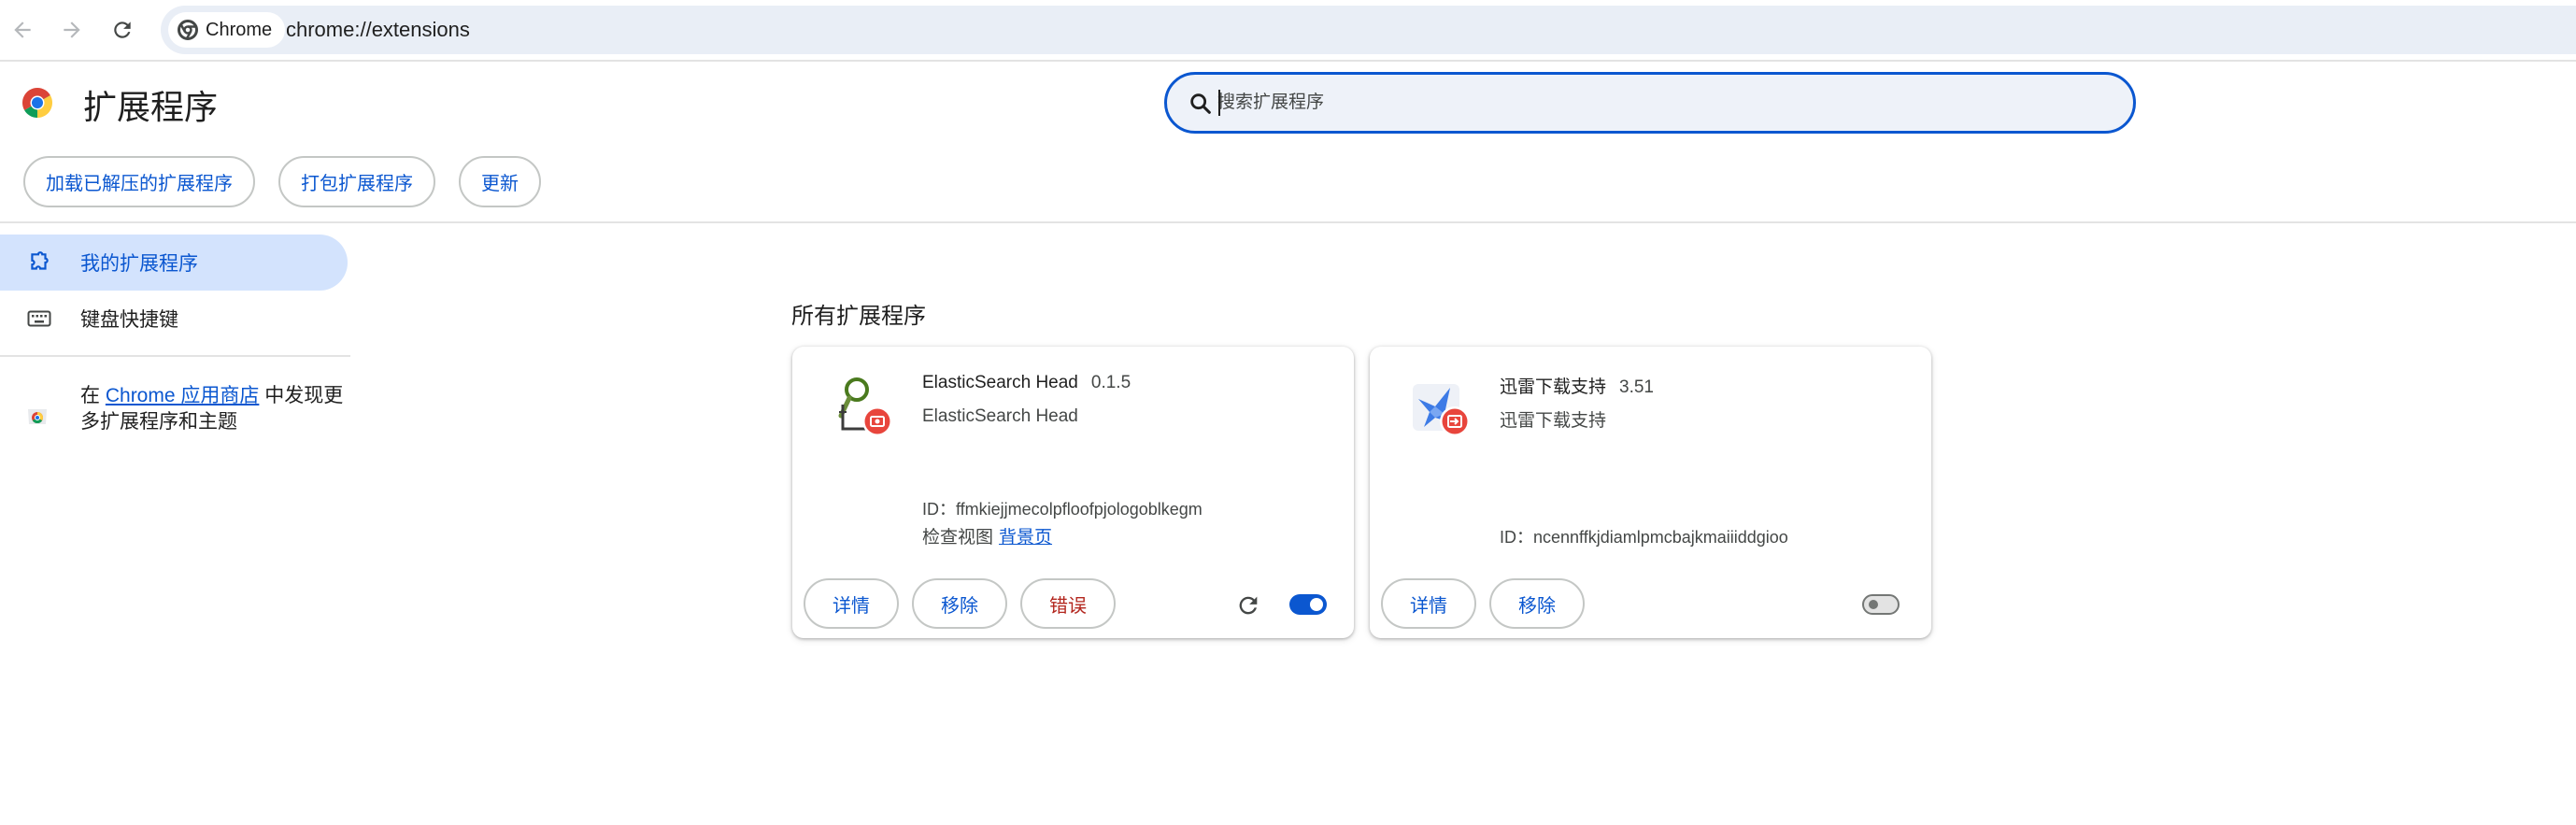 The height and width of the screenshot is (825, 2576). I want to click on extension-name: 迅雷下载支持 3.51, so click(1577, 386).